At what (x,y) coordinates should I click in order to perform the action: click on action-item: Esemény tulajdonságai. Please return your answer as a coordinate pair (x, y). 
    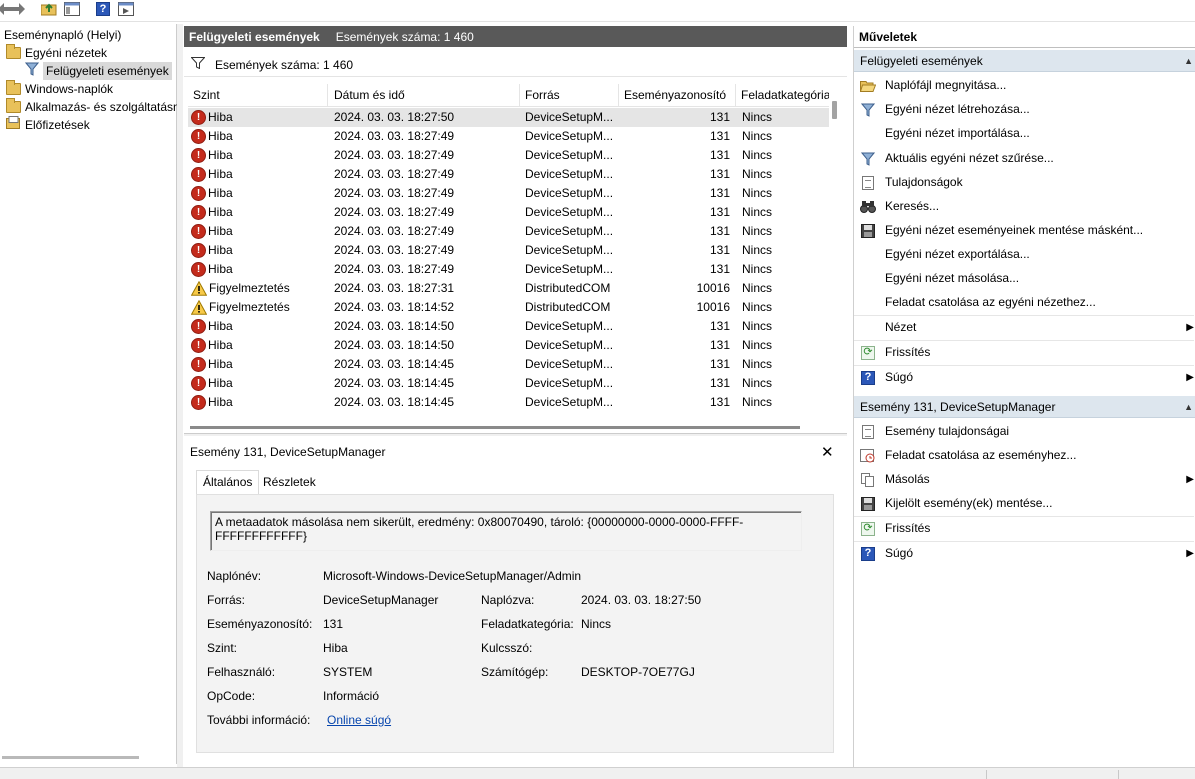
    Looking at the image, I should click on (1024, 431).